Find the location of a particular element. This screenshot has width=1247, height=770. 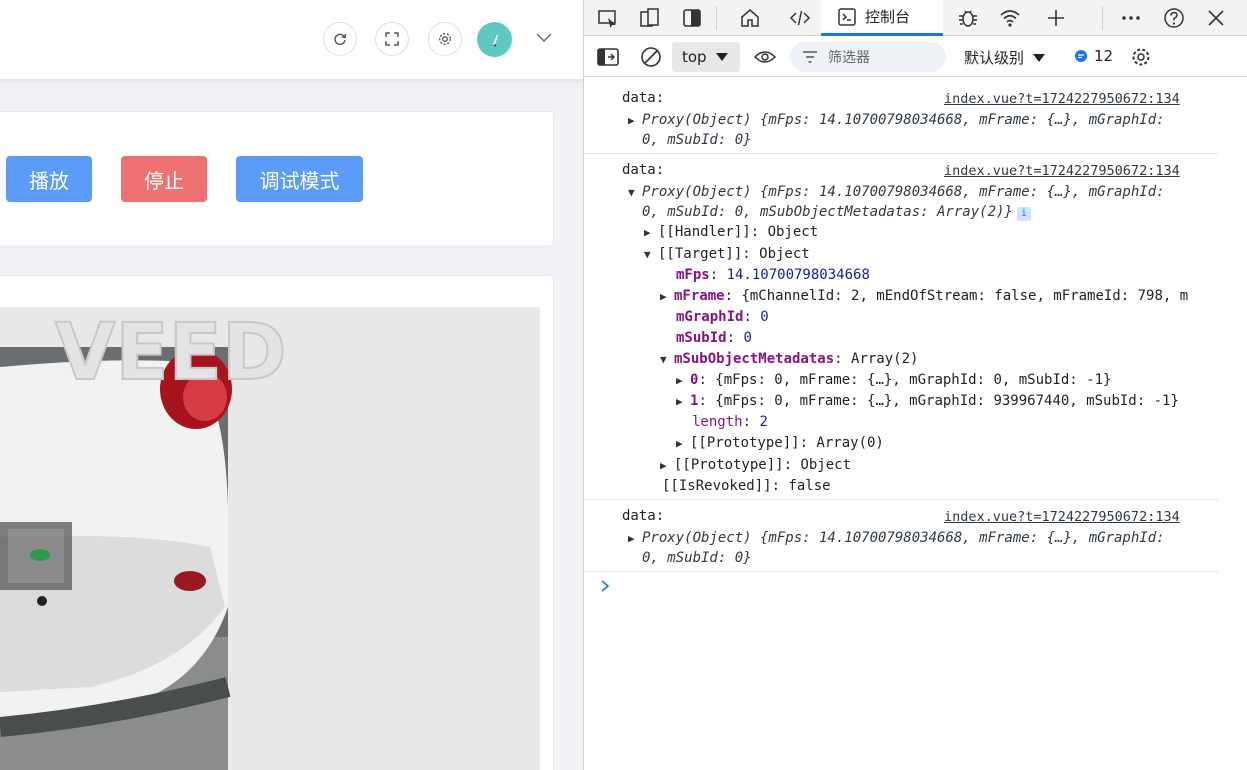

tab-console-label: 控制台 is located at coordinates (888, 17).